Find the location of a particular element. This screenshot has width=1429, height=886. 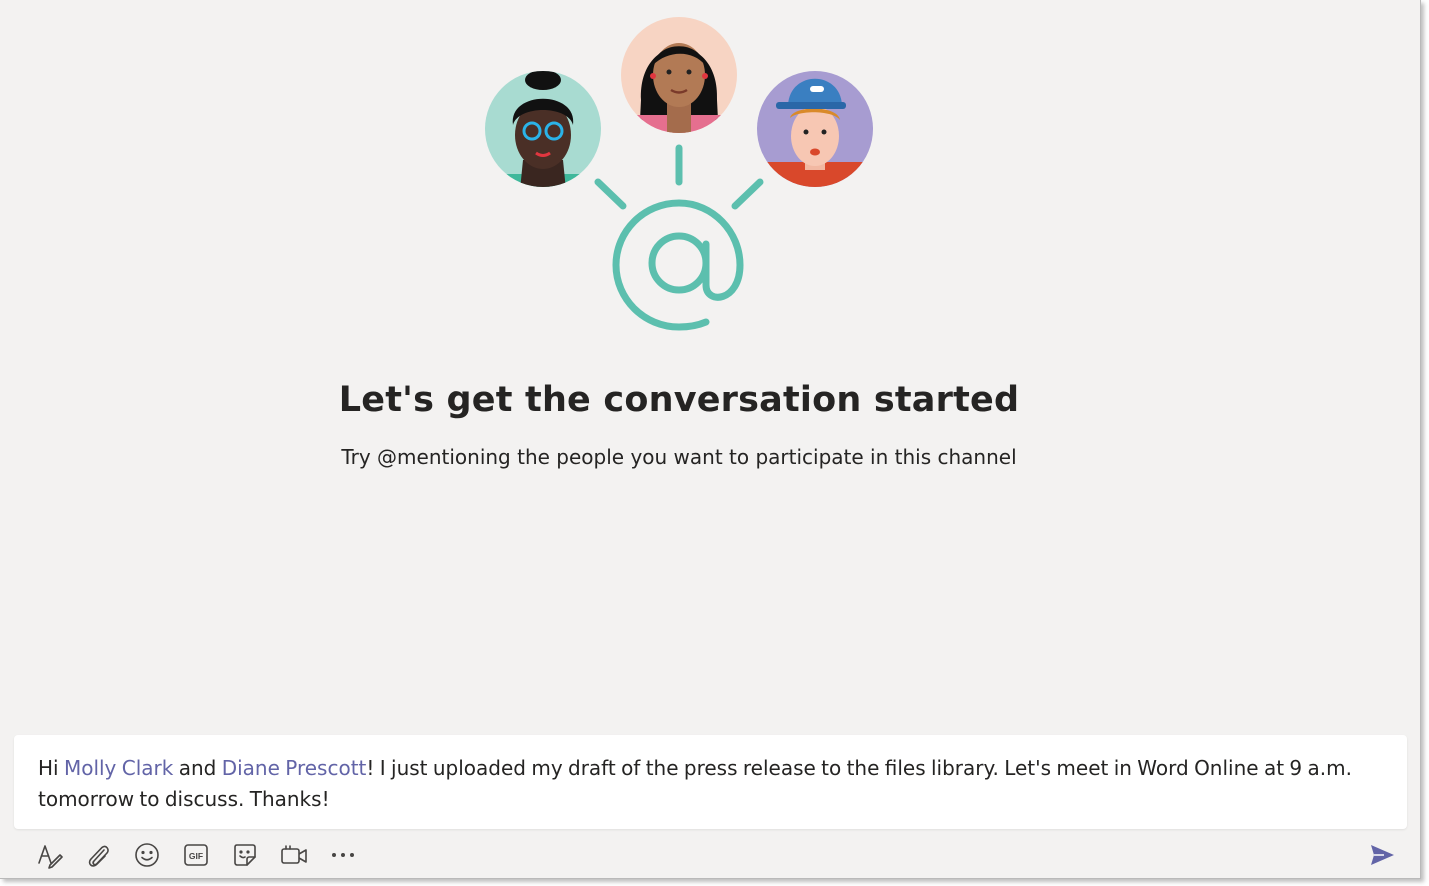

message-text: Hi is located at coordinates (51, 768).